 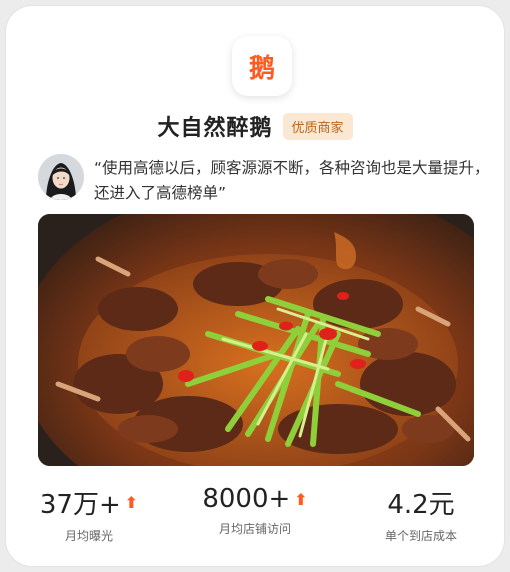 I want to click on quality-merchant-badge: 优质商家, so click(x=317, y=126).